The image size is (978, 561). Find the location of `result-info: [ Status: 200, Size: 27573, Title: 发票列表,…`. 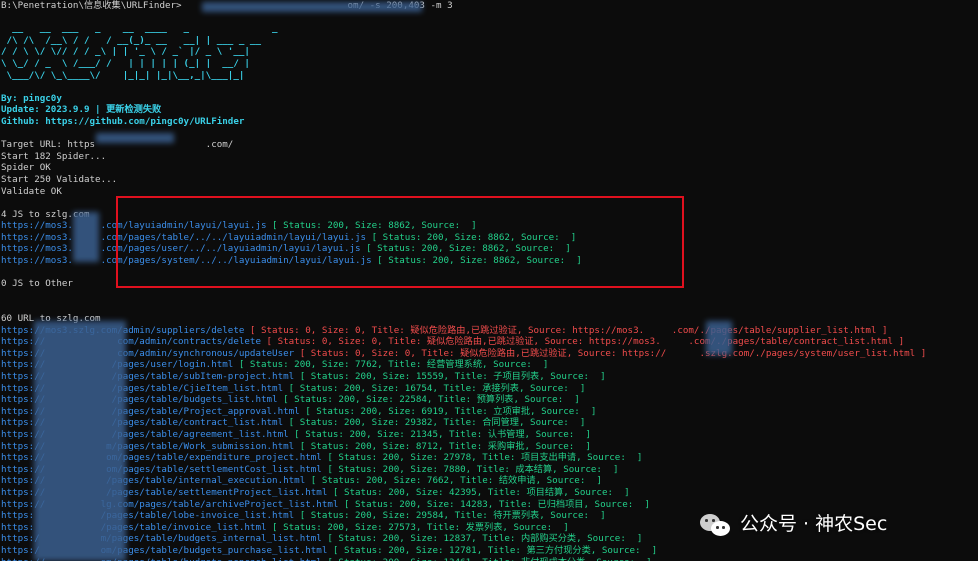

result-info: [ Status: 200, Size: 27573, Title: 发票列表,… is located at coordinates (417, 527).